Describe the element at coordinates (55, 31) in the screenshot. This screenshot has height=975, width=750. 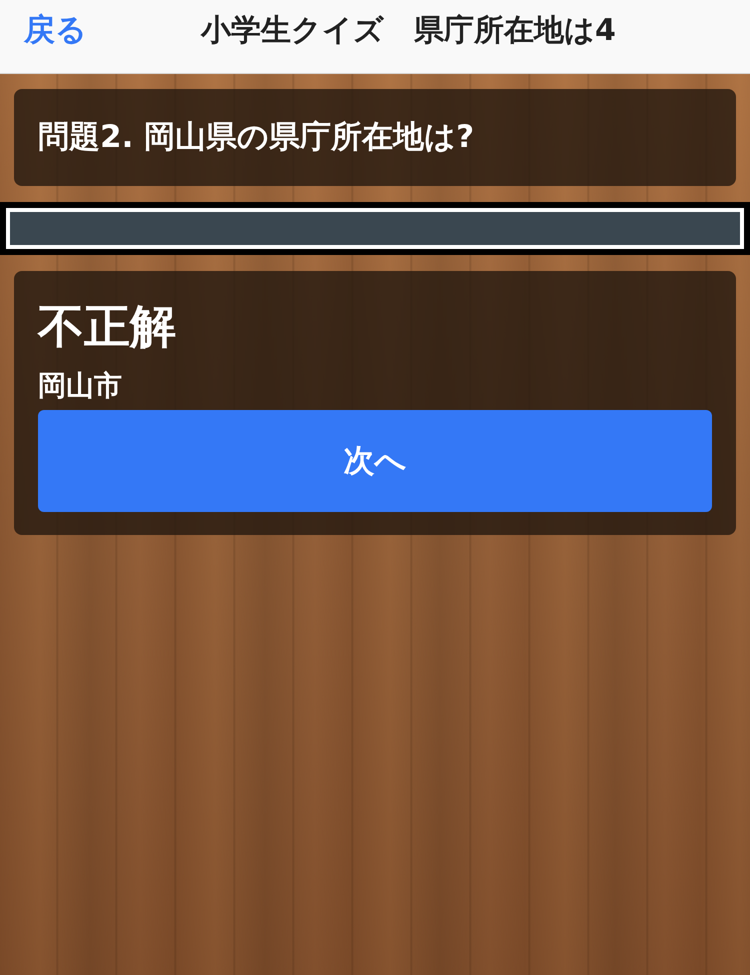
I see `back-link: 戻る` at that location.